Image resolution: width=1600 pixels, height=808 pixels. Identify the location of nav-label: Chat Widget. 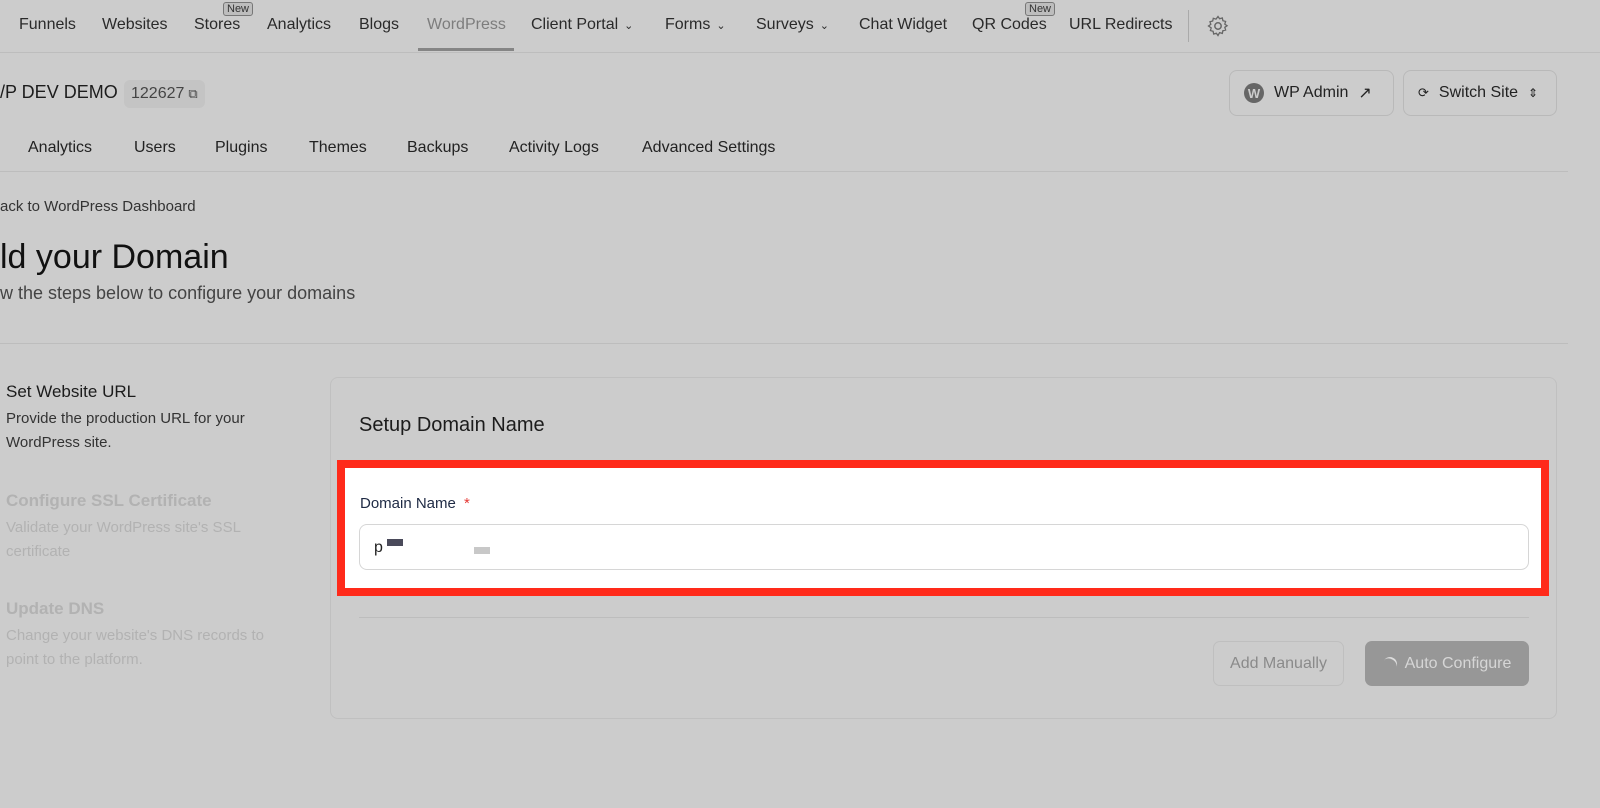
(903, 24).